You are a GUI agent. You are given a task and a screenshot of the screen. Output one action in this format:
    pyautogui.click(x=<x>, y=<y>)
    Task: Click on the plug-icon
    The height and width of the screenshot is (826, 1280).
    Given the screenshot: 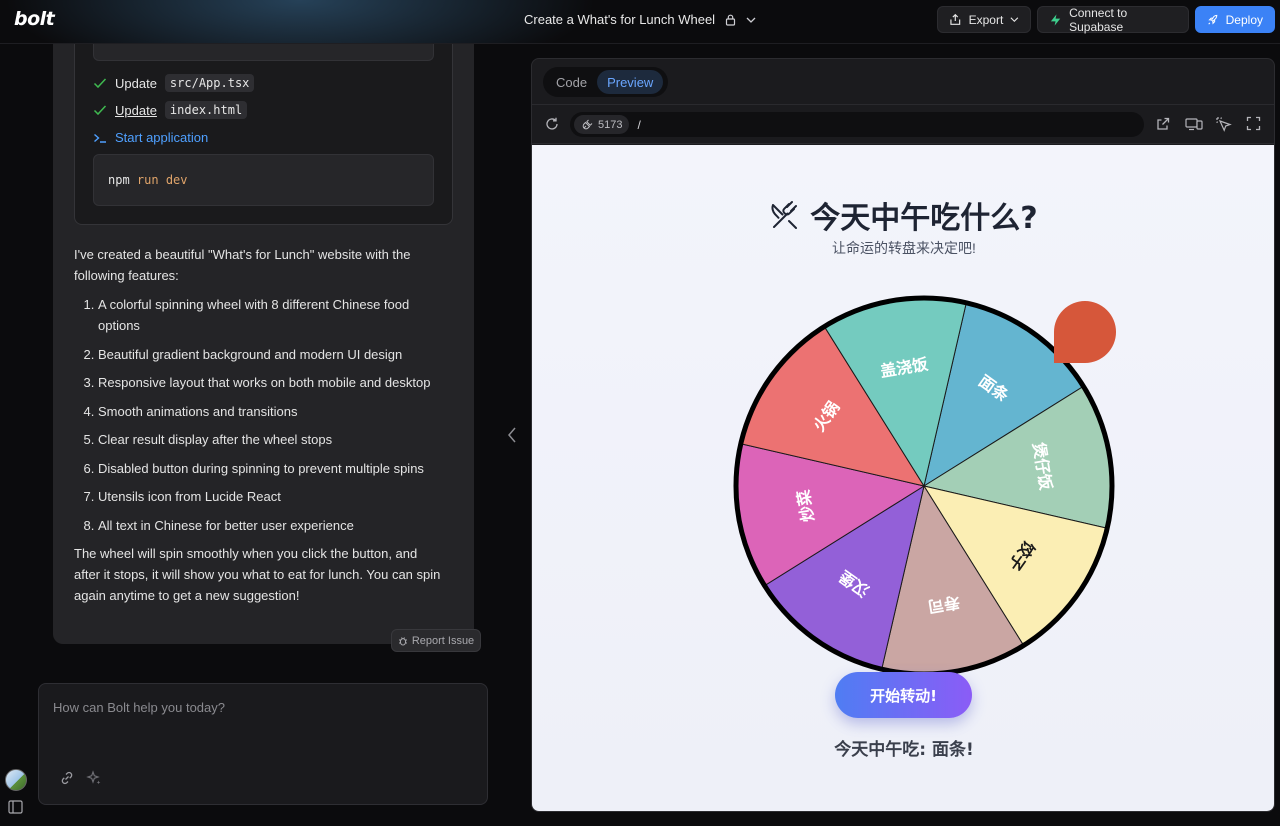 What is the action you would take?
    pyautogui.click(x=587, y=124)
    